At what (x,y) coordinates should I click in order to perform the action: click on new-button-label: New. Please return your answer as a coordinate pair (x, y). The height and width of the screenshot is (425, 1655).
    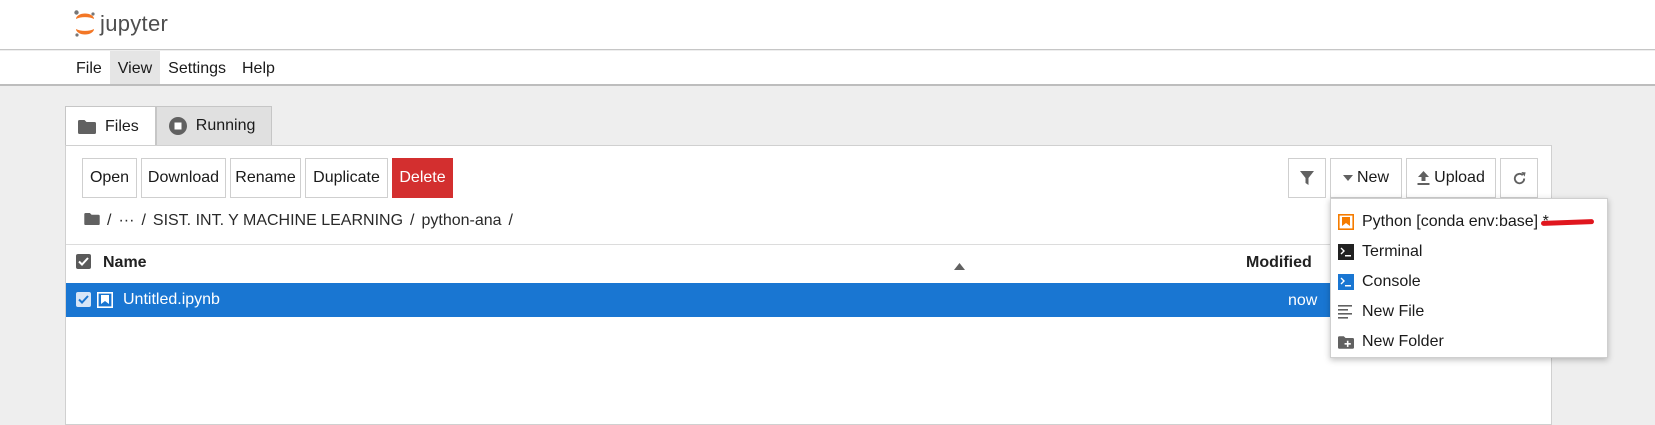
    Looking at the image, I should click on (1372, 177).